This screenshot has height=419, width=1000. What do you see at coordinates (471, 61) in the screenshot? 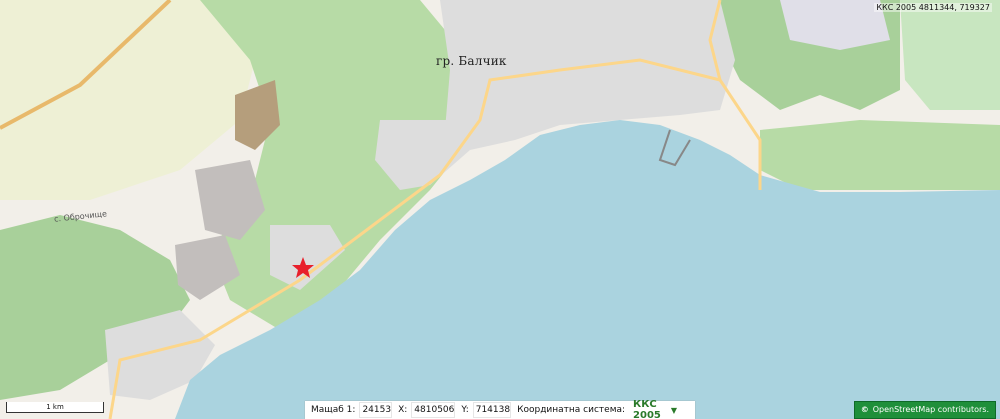
I see `town-label: гр. Балчик` at bounding box center [471, 61].